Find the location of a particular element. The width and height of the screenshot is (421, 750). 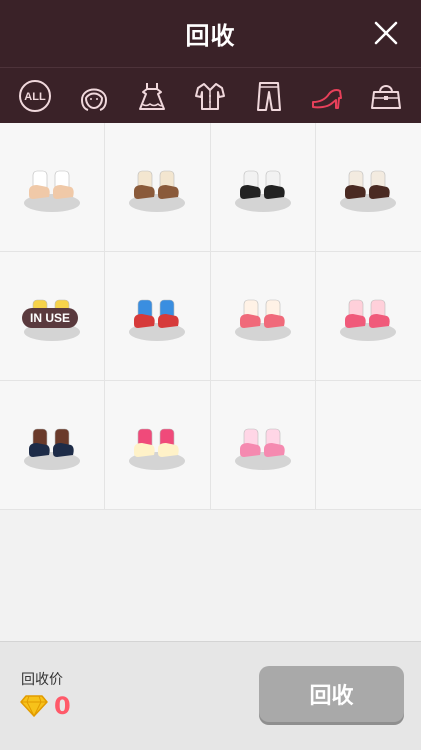

recycle-button: 回收 is located at coordinates (331, 694).